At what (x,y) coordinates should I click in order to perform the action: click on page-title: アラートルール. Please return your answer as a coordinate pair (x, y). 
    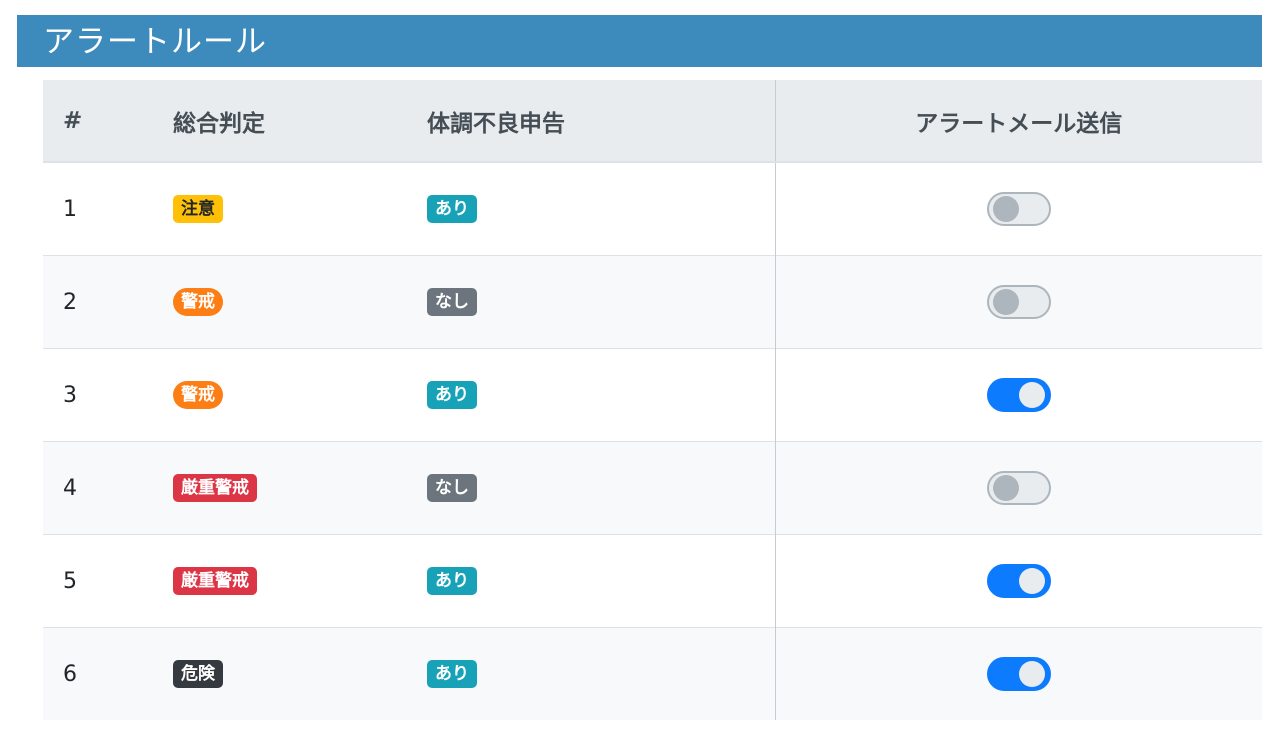
    Looking at the image, I should click on (639, 41).